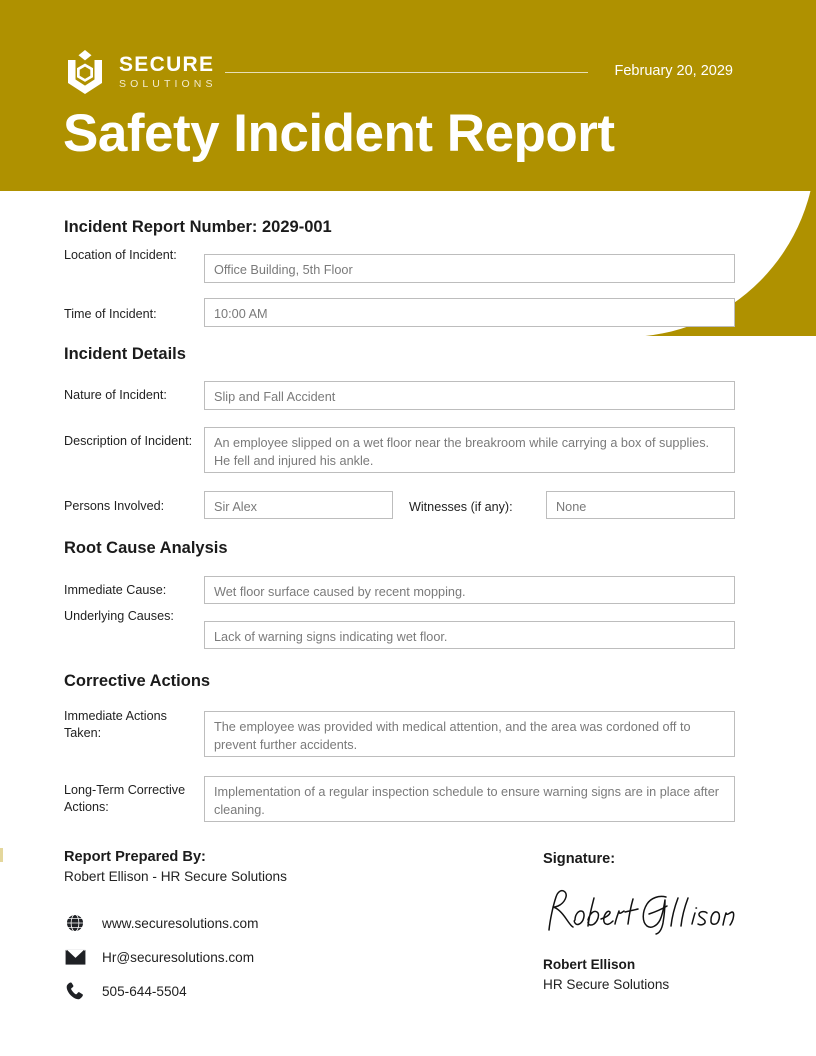 The width and height of the screenshot is (816, 1056). Describe the element at coordinates (180, 923) in the screenshot. I see `website-text: www.securesolutions.com` at that location.